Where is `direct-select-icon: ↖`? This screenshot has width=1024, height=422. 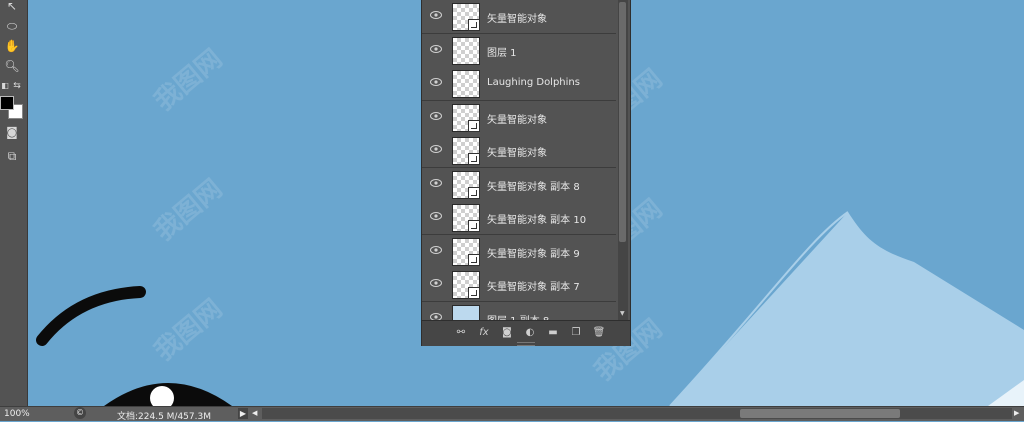 direct-select-icon: ↖ is located at coordinates (12, 7).